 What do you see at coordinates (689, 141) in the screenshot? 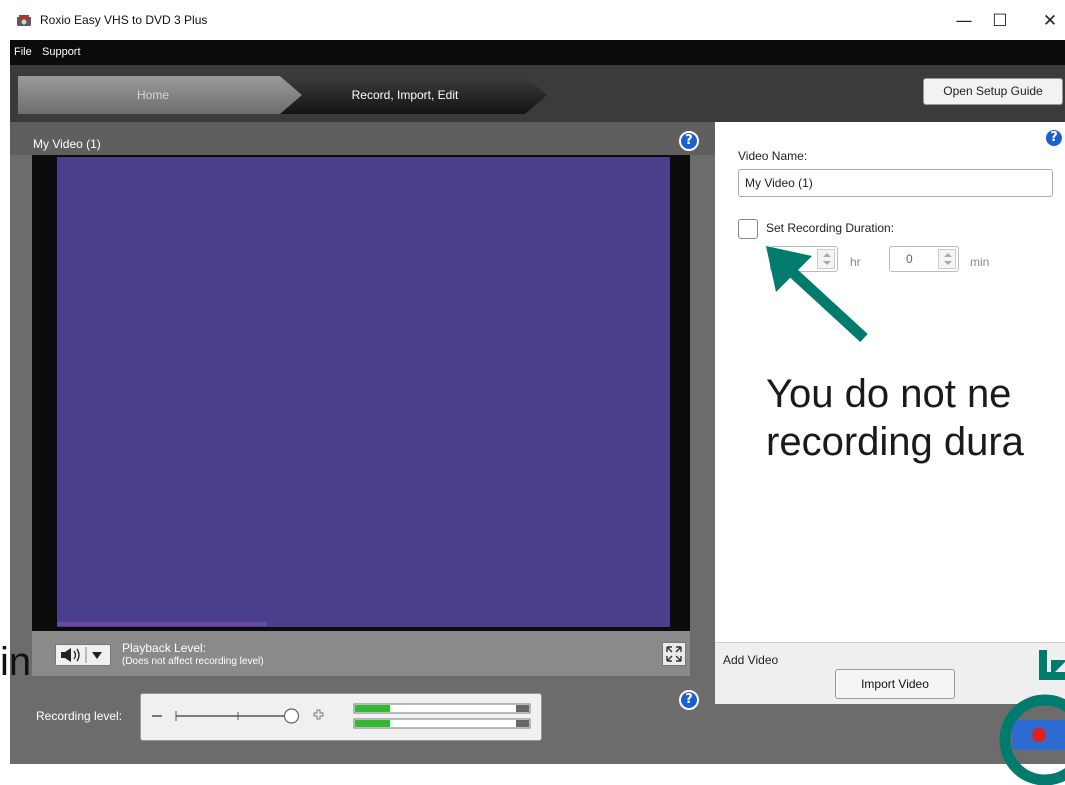
I see `help-icon: ?` at bounding box center [689, 141].